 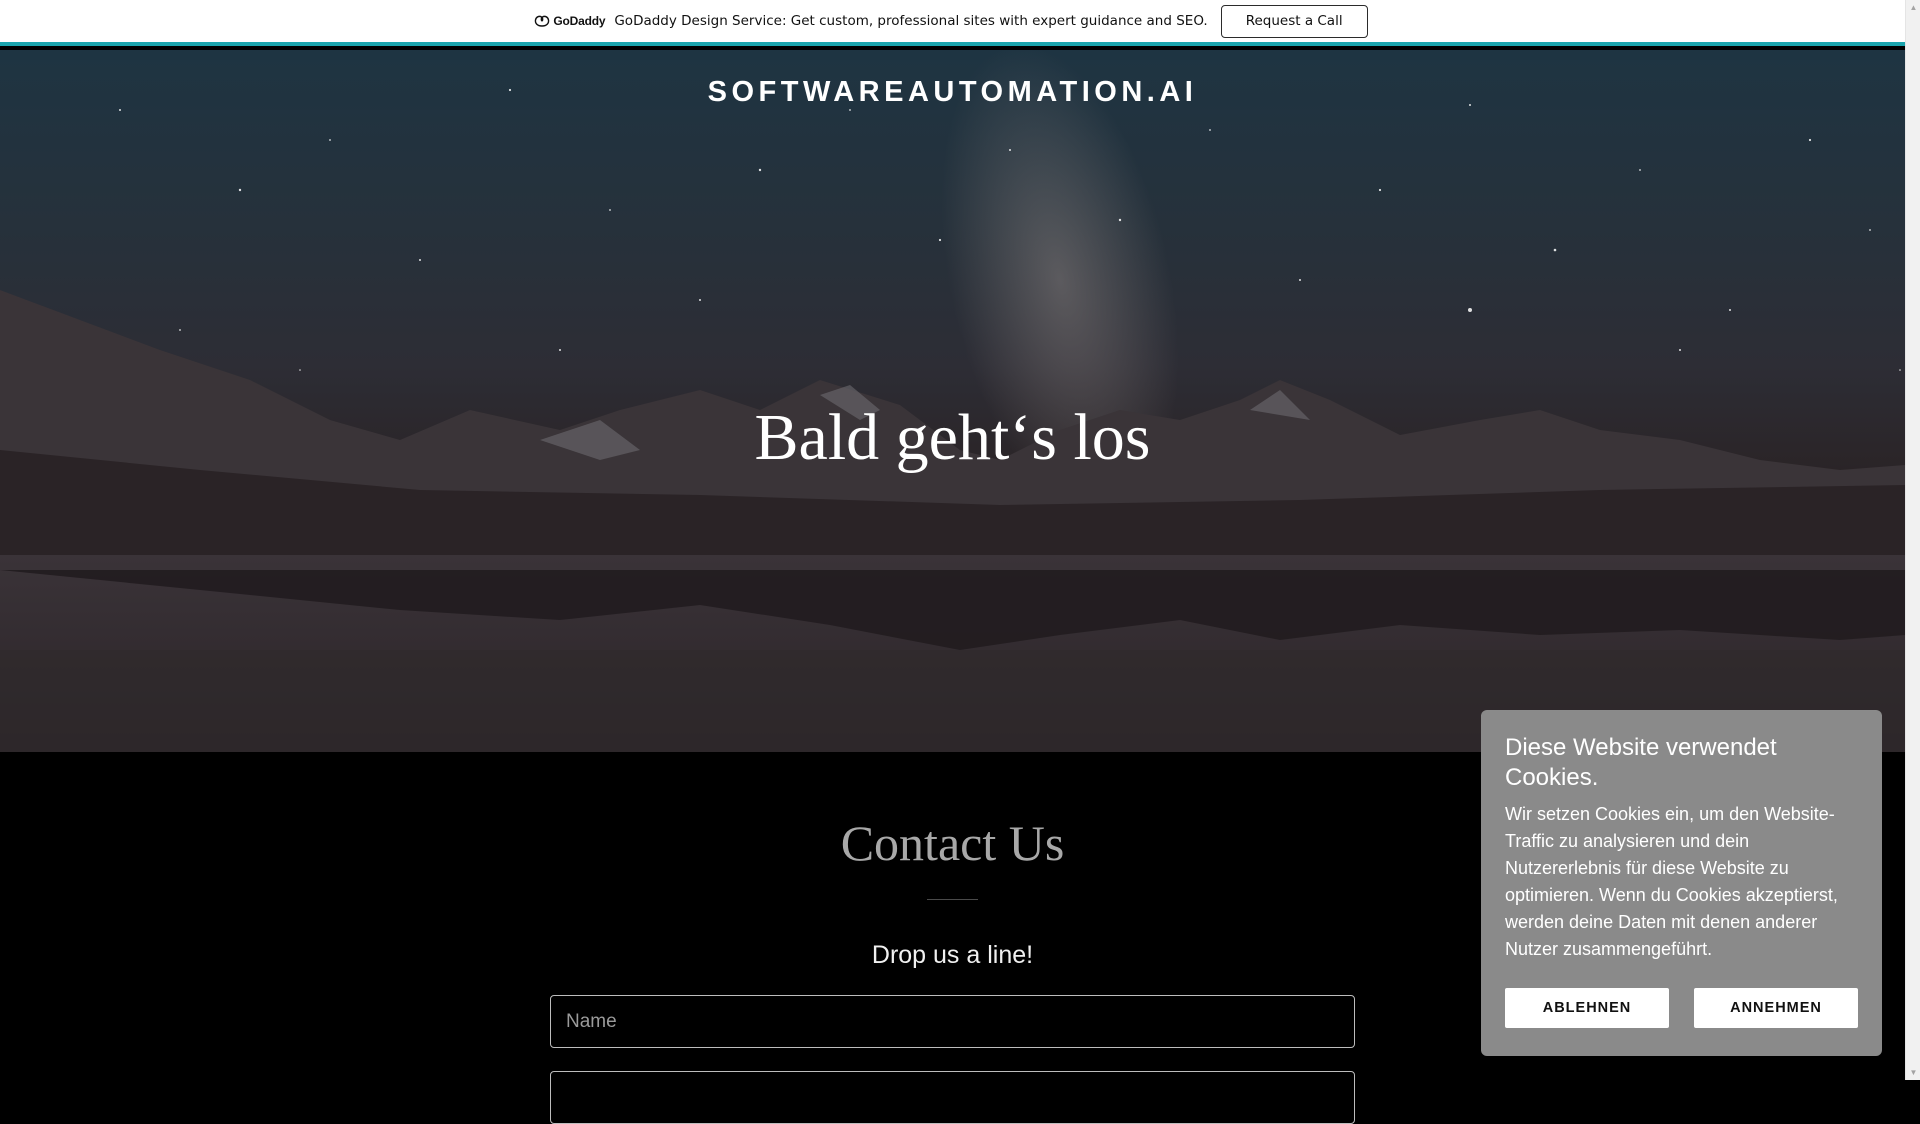 What do you see at coordinates (1913, 7) in the screenshot?
I see `scroll-up-arrow-icon: ▲` at bounding box center [1913, 7].